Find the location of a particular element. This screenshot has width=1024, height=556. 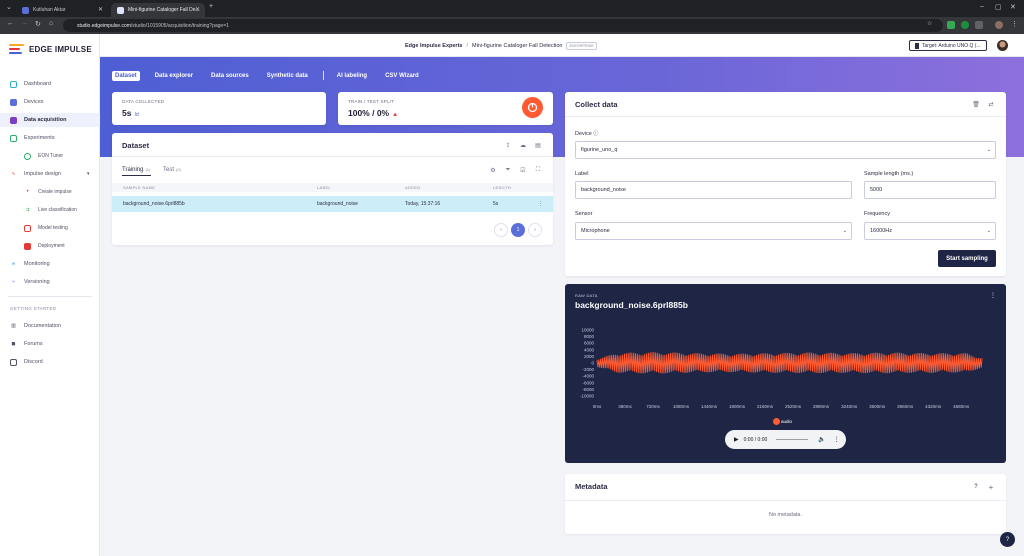

audio-progress-slider is located at coordinates (792, 439).